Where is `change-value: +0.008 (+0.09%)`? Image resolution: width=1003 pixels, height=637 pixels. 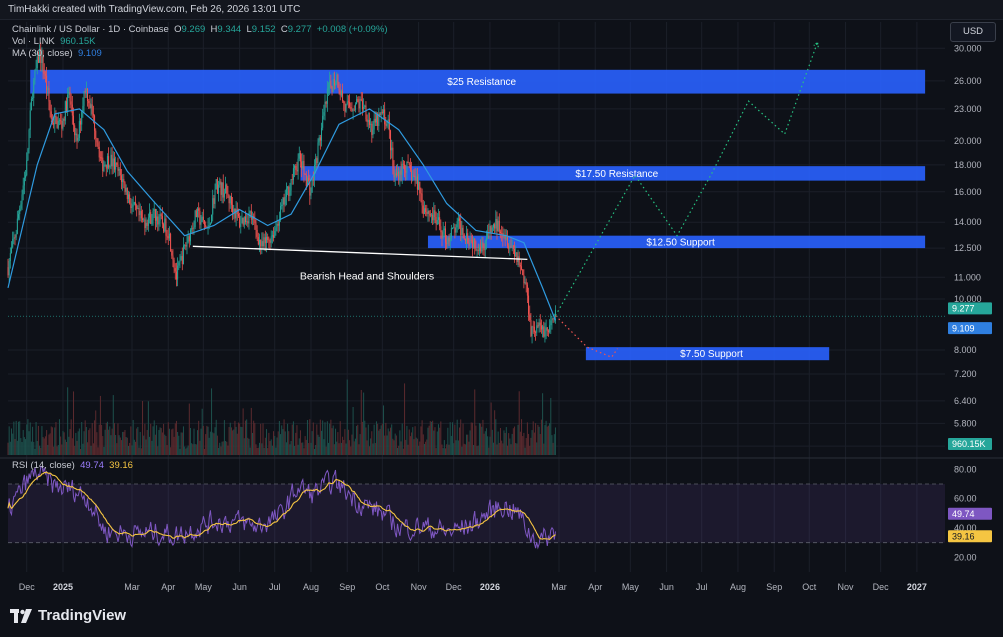
change-value: +0.008 (+0.09%) is located at coordinates (352, 29).